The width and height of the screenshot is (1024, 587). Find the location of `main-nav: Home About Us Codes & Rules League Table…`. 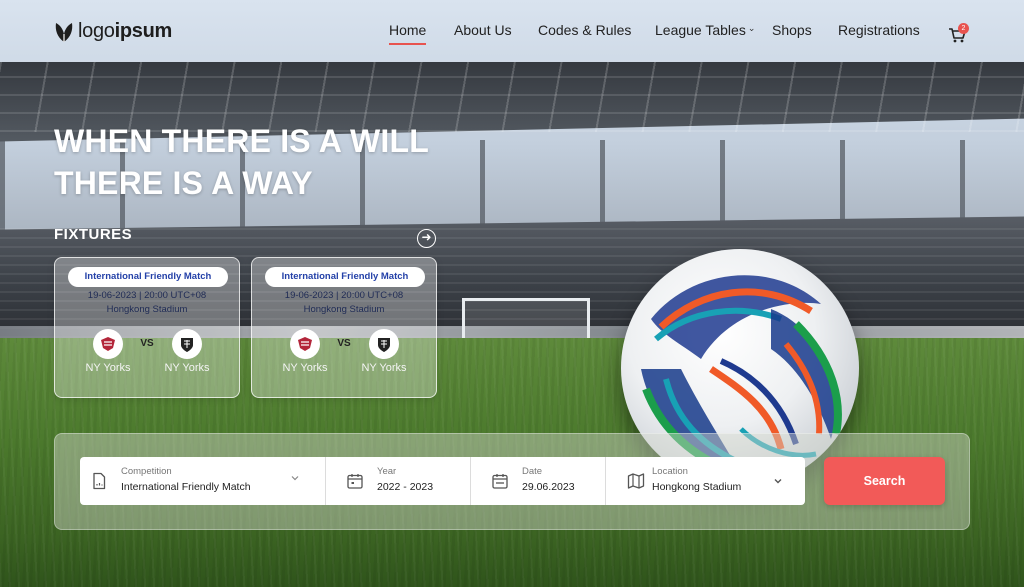

main-nav: Home About Us Codes & Rules League Table… is located at coordinates (512, 34).